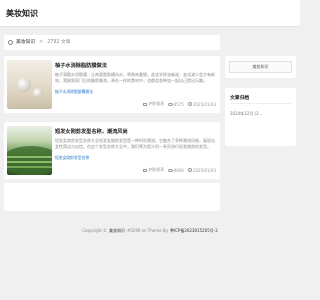 The height and width of the screenshot is (300, 320). Describe the element at coordinates (112, 197) in the screenshot. I see `pagination-panel` at that location.